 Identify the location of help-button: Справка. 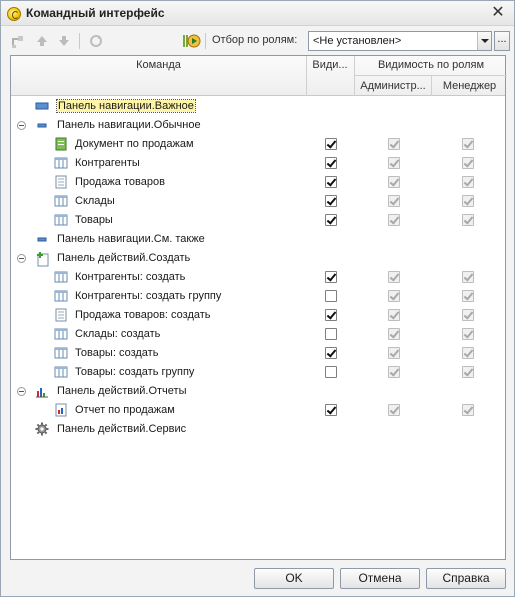
(466, 578).